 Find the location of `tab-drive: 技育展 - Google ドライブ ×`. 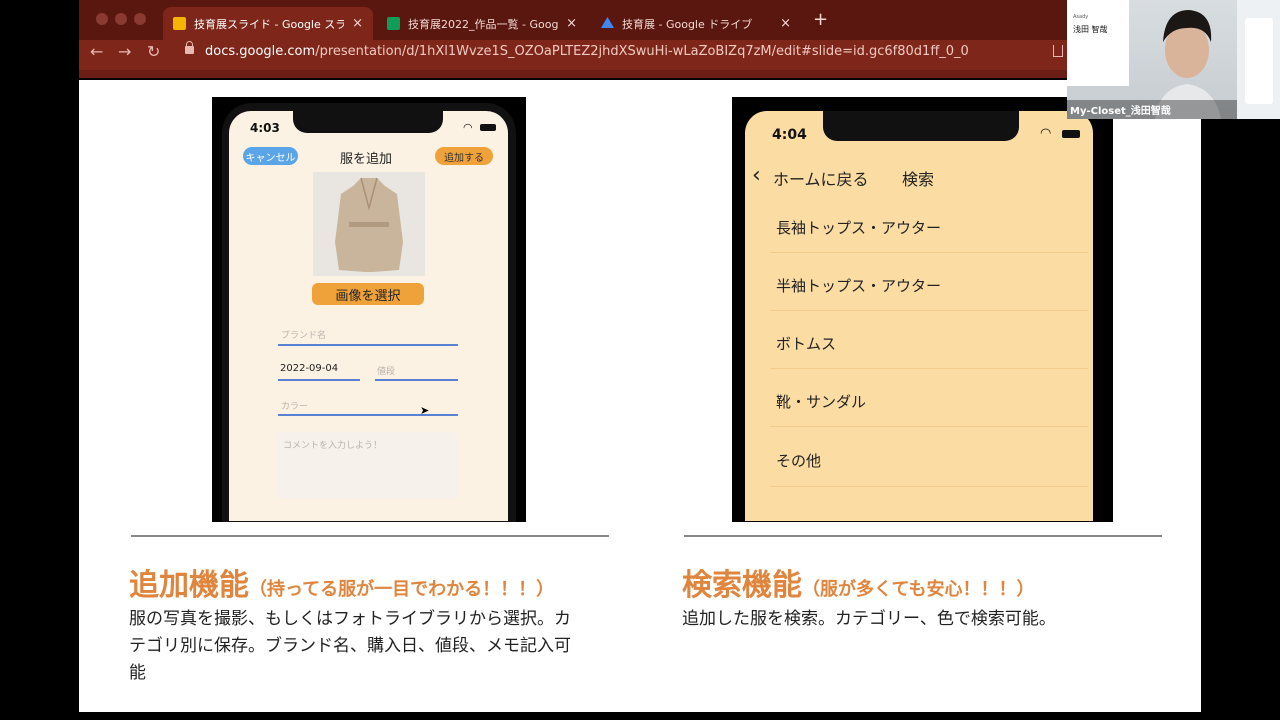

tab-drive: 技育展 - Google ドライブ × is located at coordinates (696, 23).